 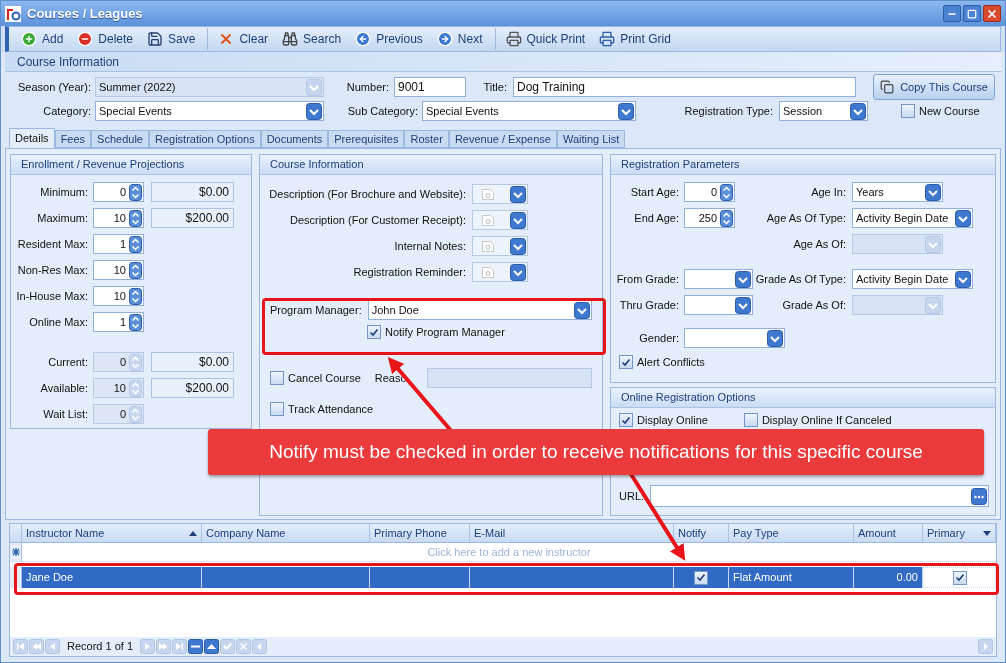 I want to click on close-icon, so click(x=992, y=13).